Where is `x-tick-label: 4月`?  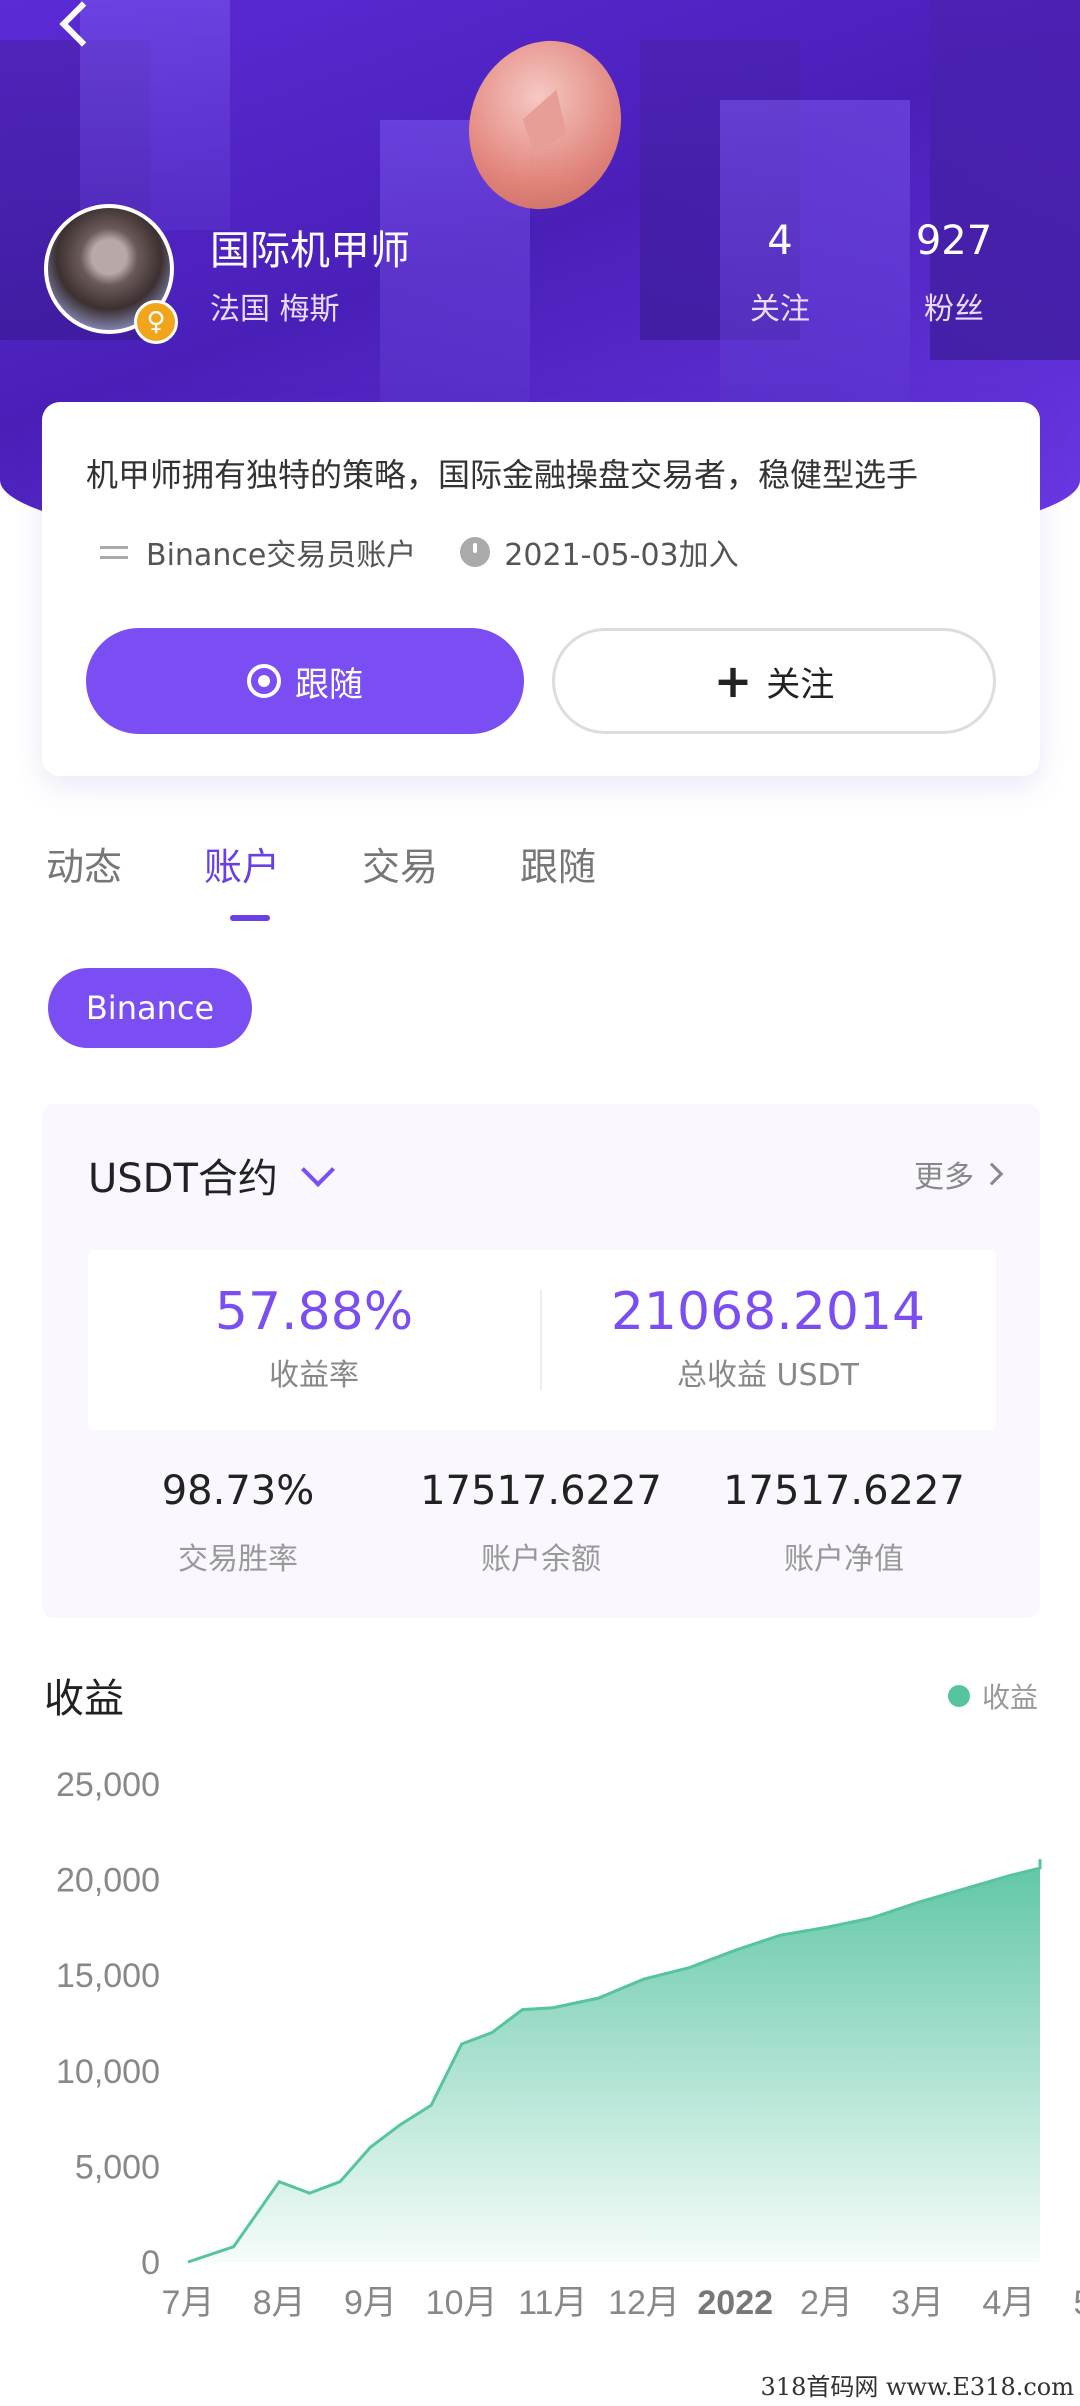 x-tick-label: 4月 is located at coordinates (1008, 2302).